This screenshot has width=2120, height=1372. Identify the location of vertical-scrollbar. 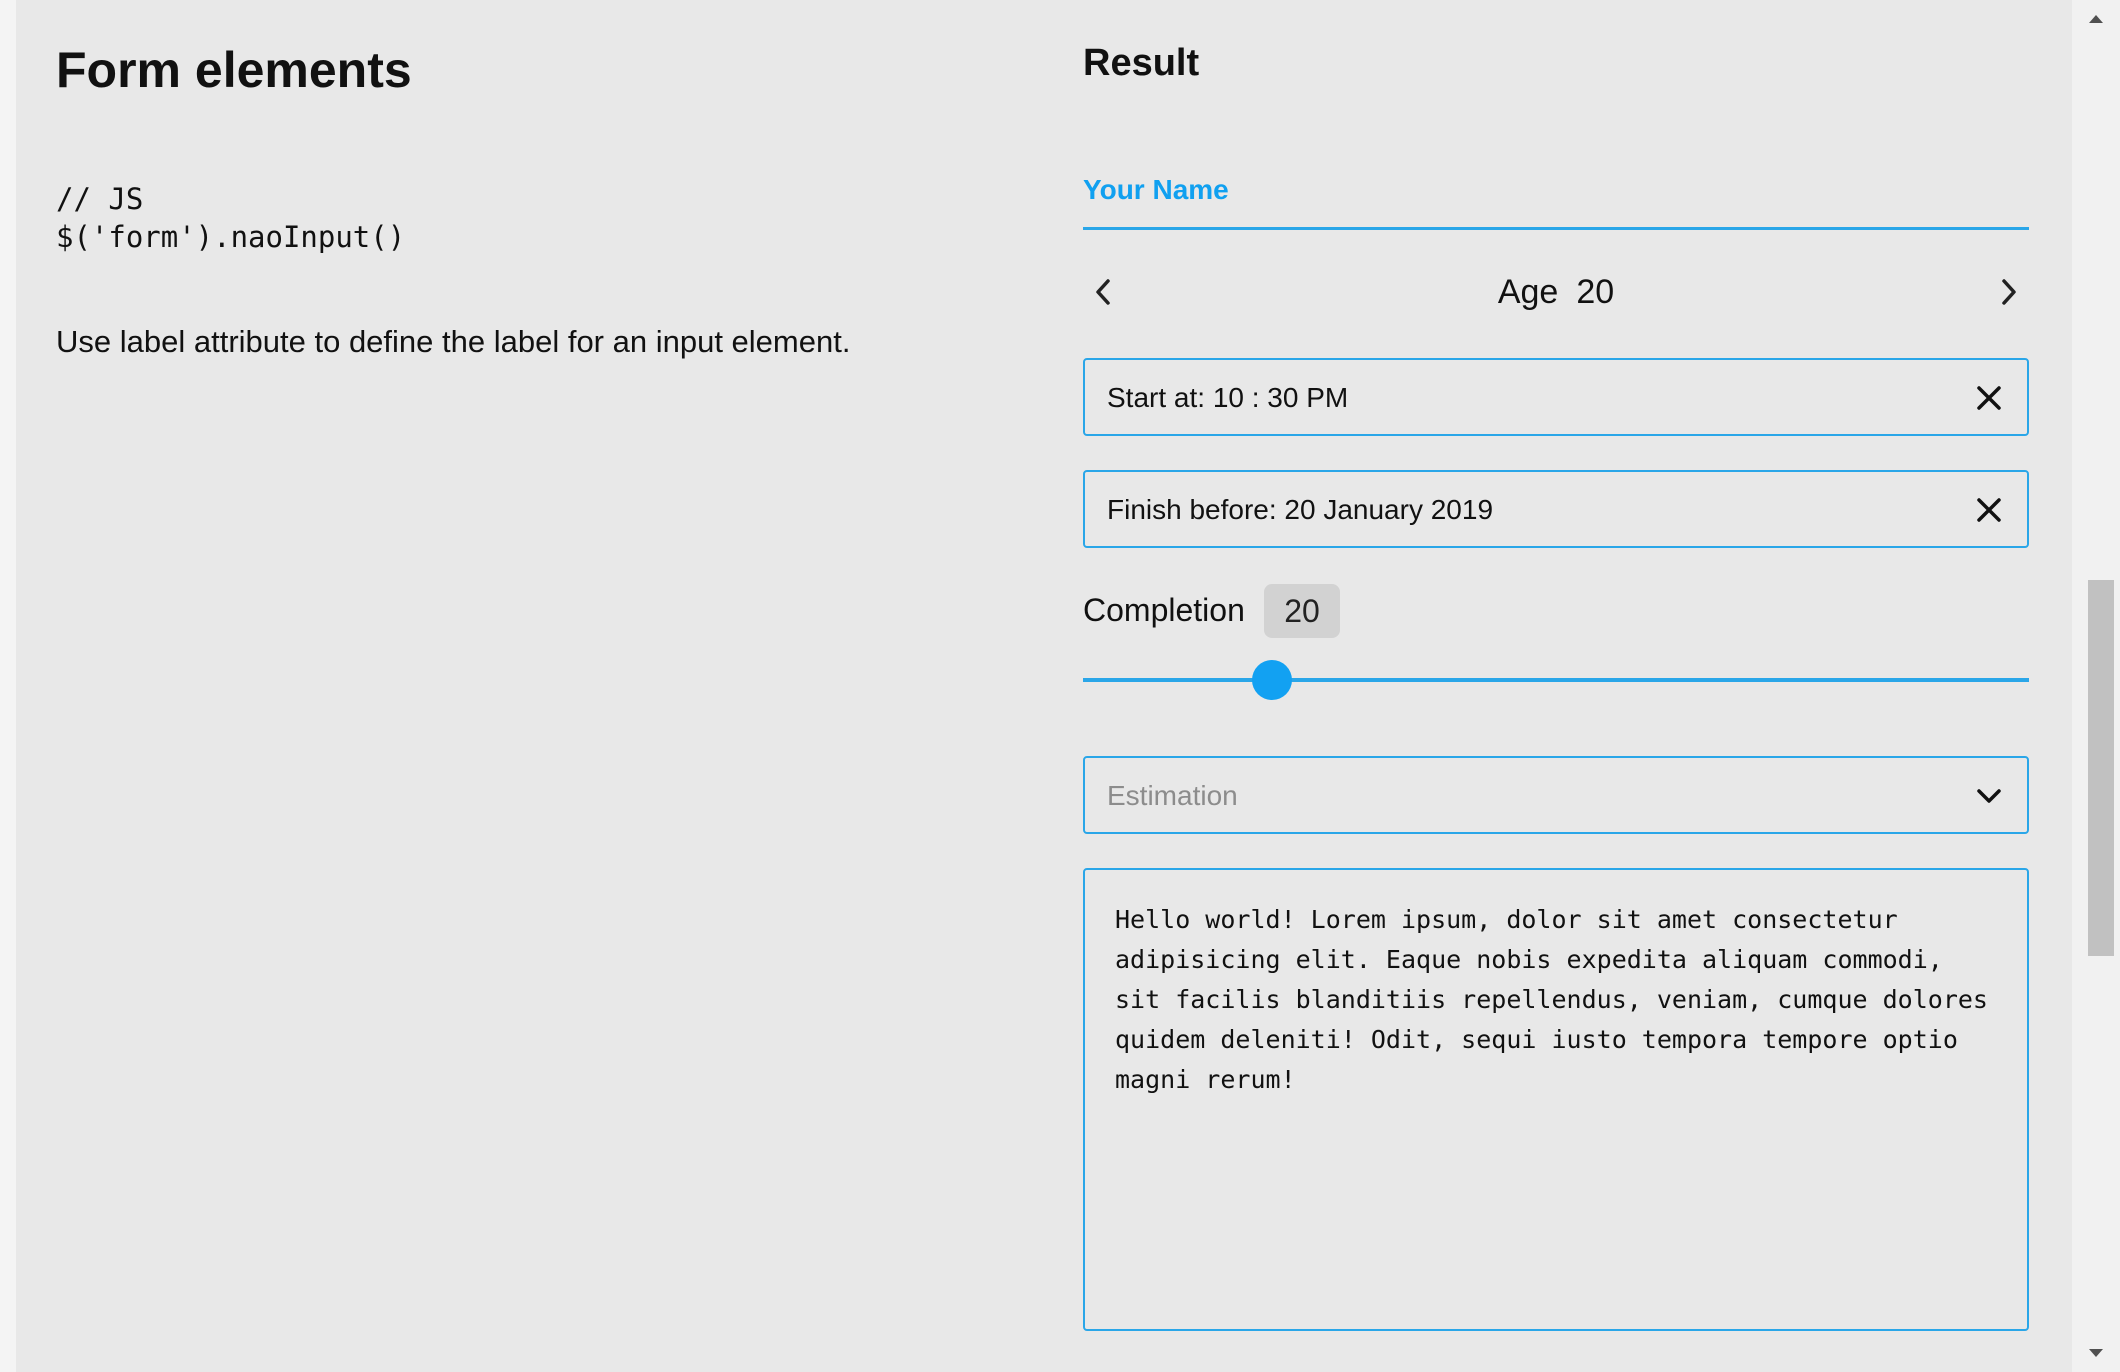
(2096, 686).